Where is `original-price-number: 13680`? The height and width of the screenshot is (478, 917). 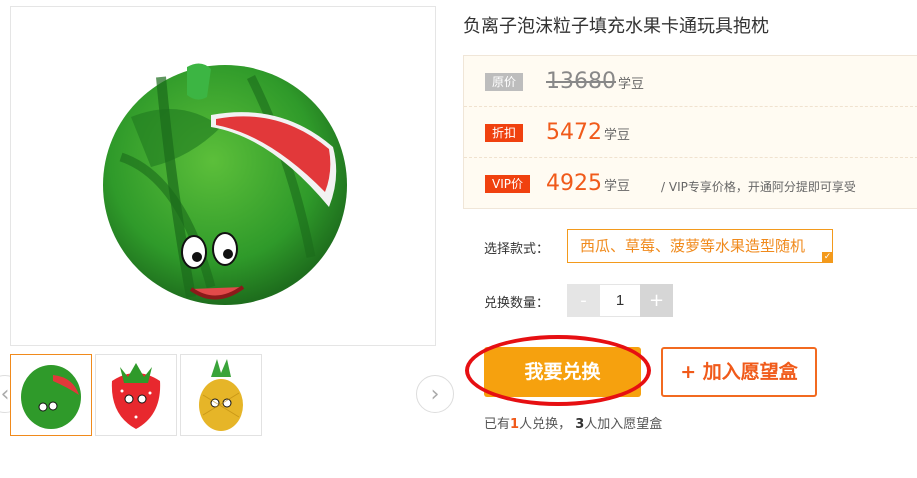 original-price-number: 13680 is located at coordinates (581, 81).